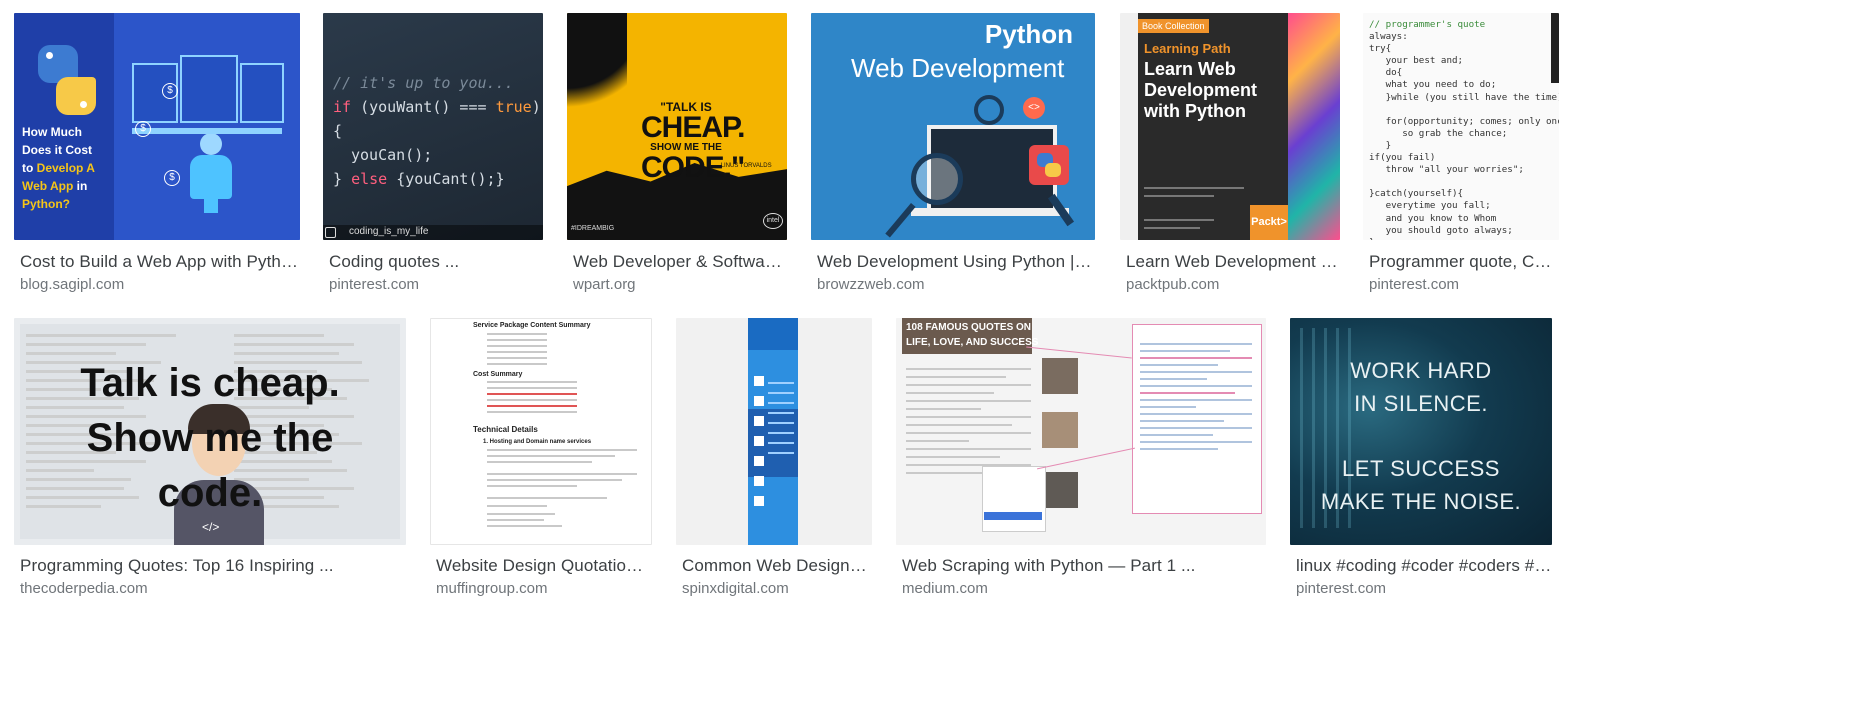  Describe the element at coordinates (1421, 403) in the screenshot. I see `quote-text: IN SILENCE.` at that location.